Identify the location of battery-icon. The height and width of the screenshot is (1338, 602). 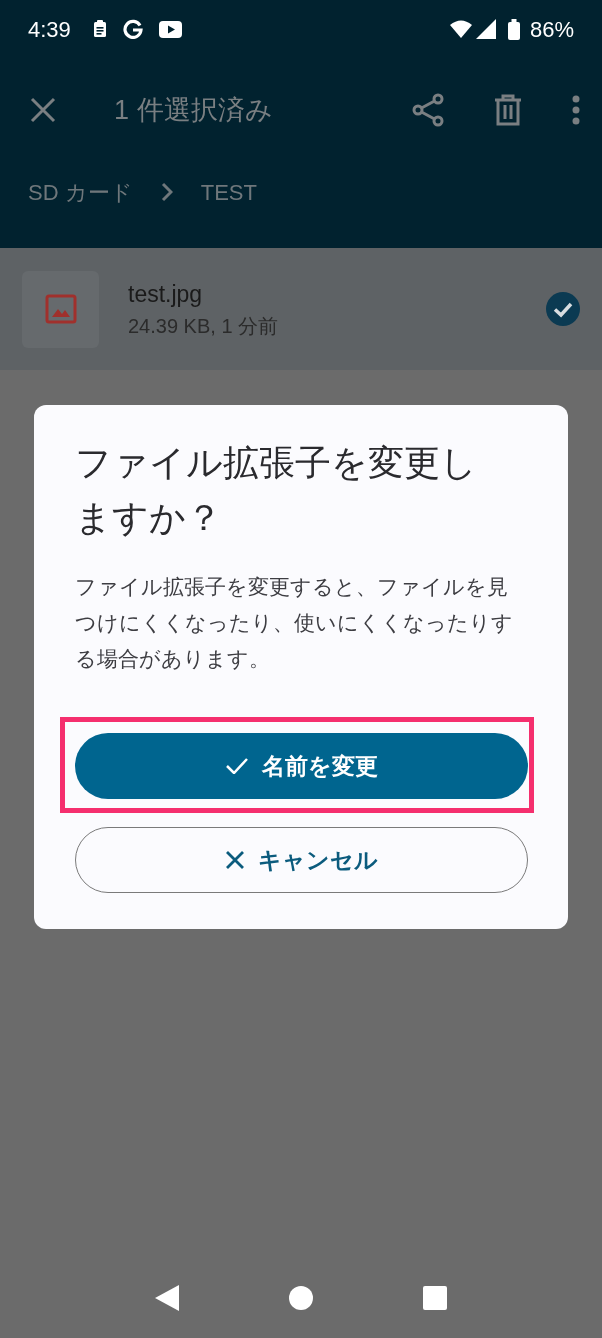
(513, 29).